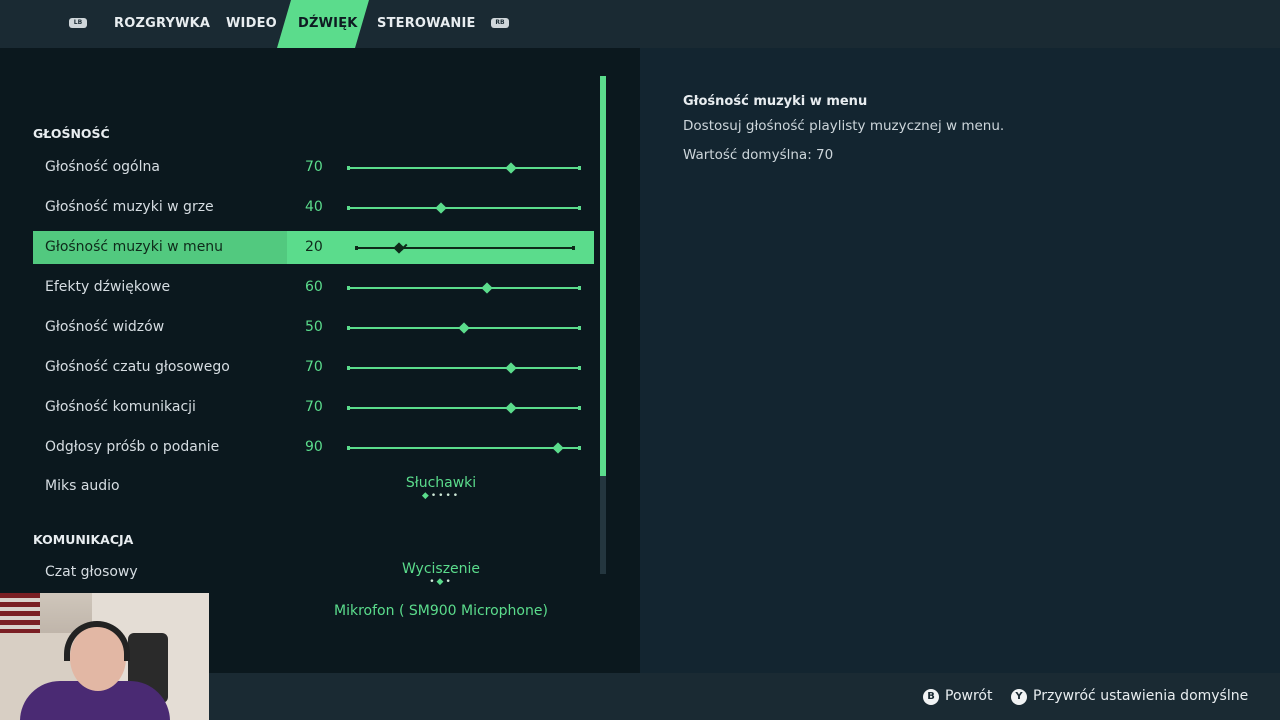  What do you see at coordinates (91, 572) in the screenshot?
I see `voice-chat-label: Czat głosowy` at bounding box center [91, 572].